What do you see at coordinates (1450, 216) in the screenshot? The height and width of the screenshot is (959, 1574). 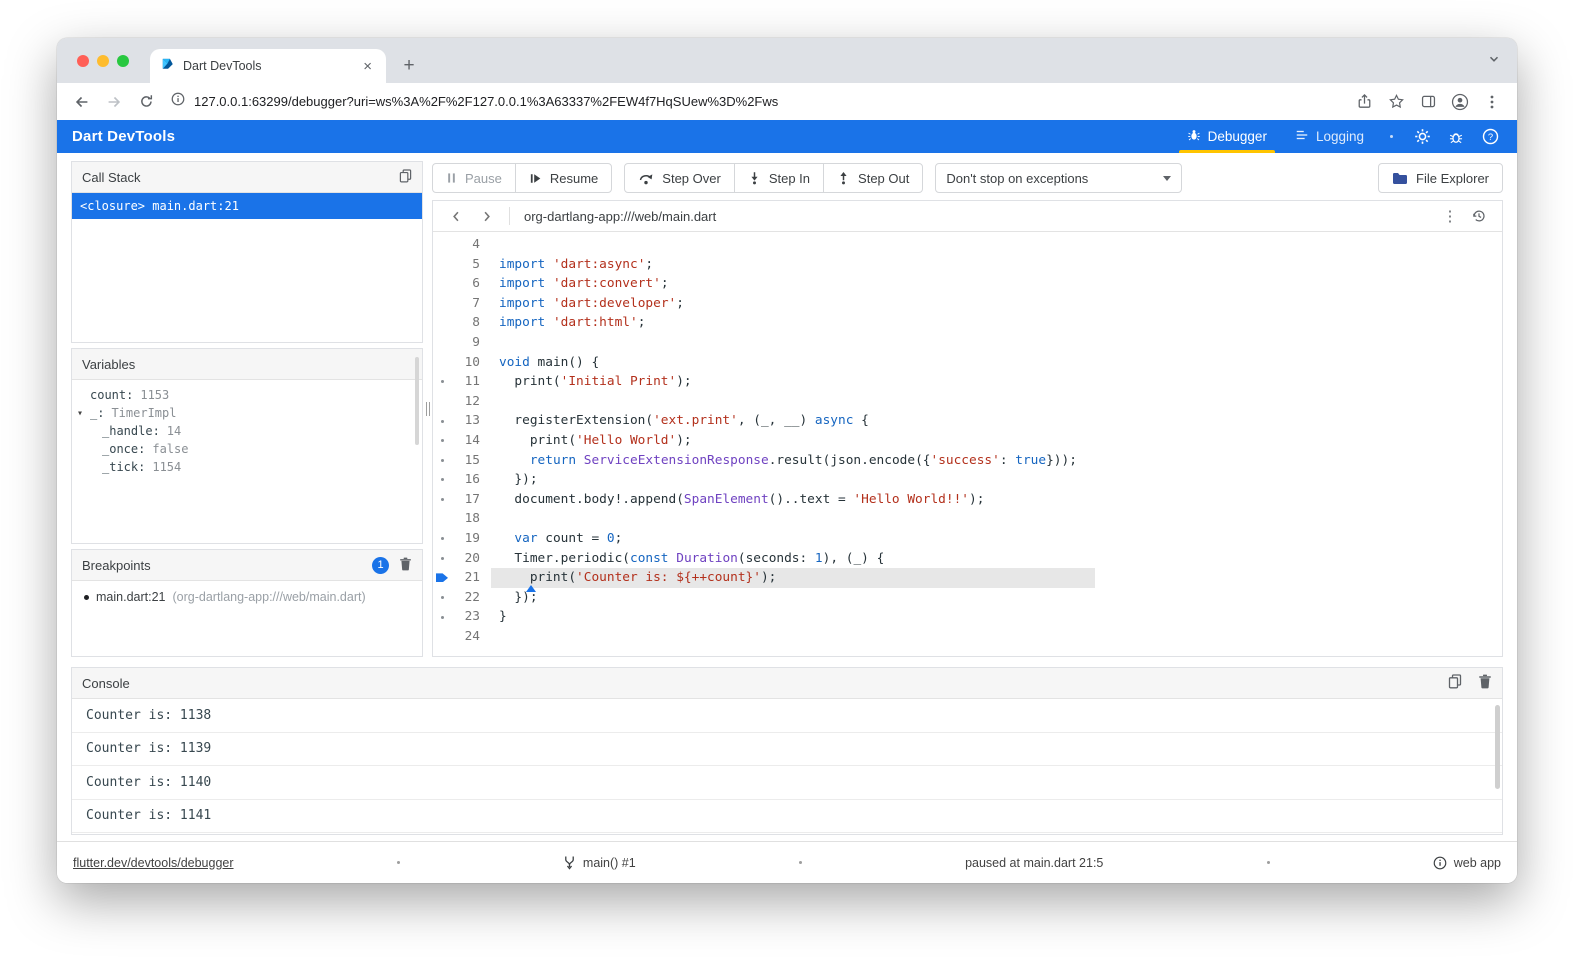 I see `editor-menu-icon: ⋮` at bounding box center [1450, 216].